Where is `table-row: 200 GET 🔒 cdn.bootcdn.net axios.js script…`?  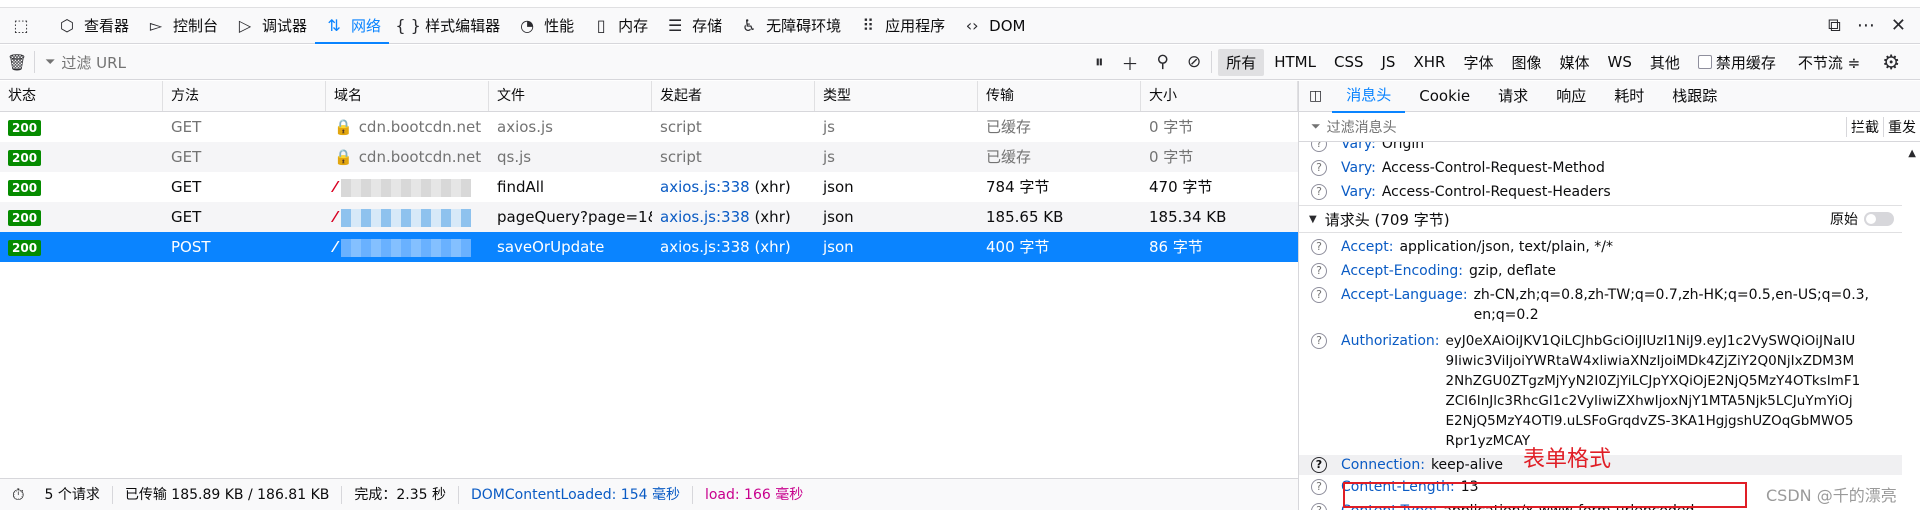
table-row: 200 GET 🔒 cdn.bootcdn.net axios.js script… is located at coordinates (649, 127).